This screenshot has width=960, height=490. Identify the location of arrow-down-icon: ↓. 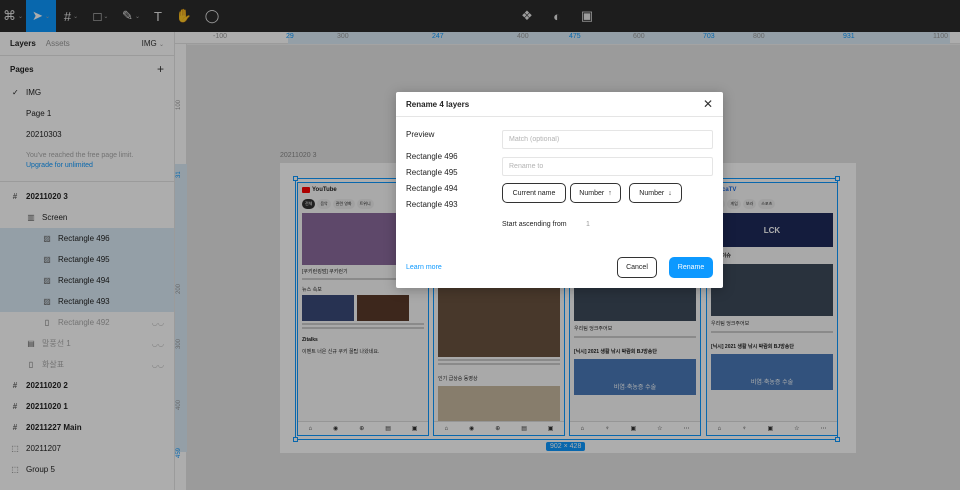
(670, 193).